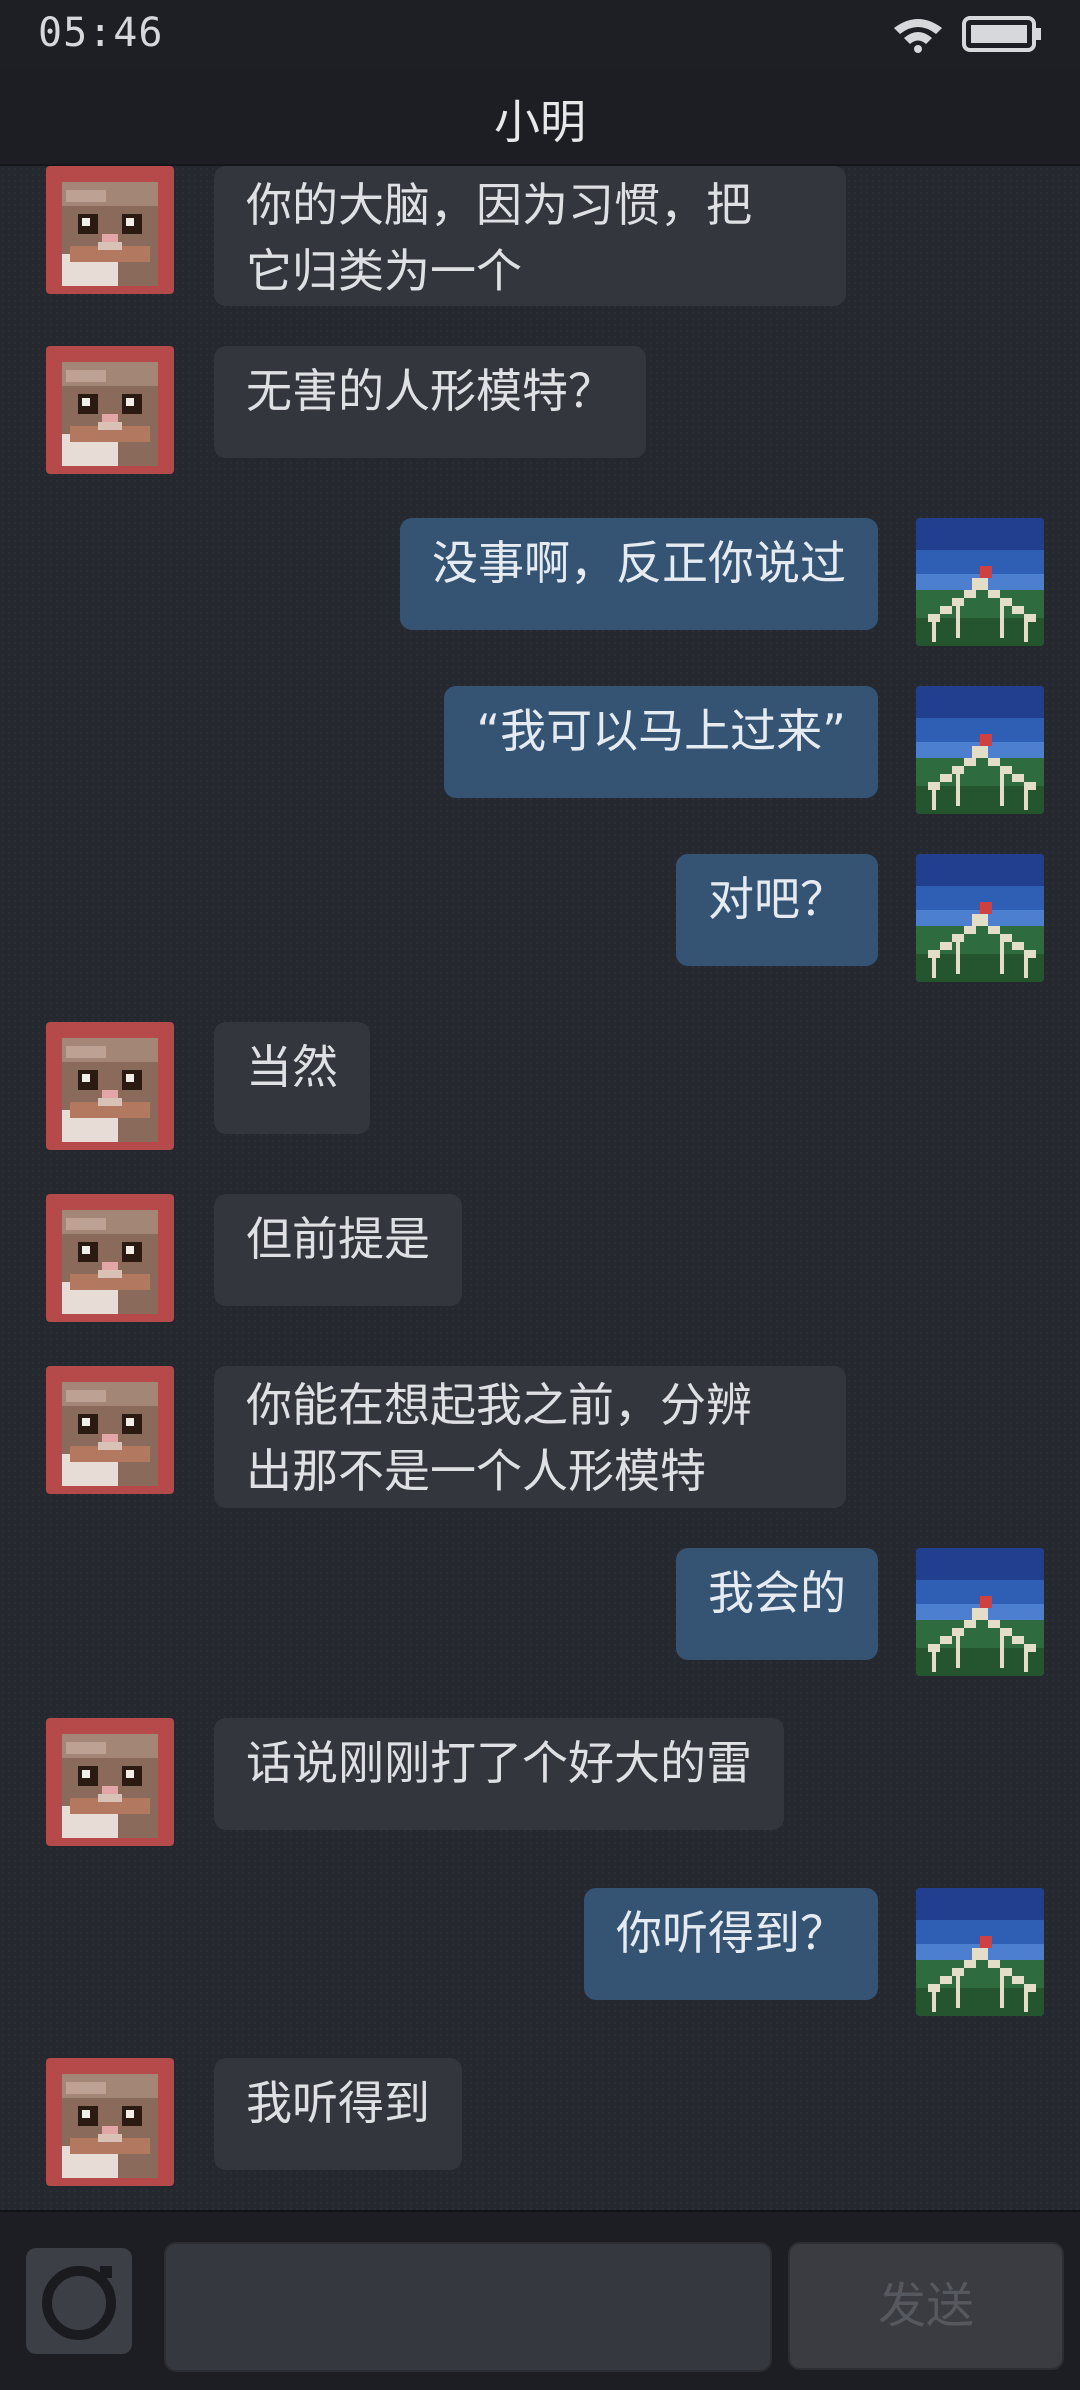  What do you see at coordinates (1001, 34) in the screenshot?
I see `battery-icon` at bounding box center [1001, 34].